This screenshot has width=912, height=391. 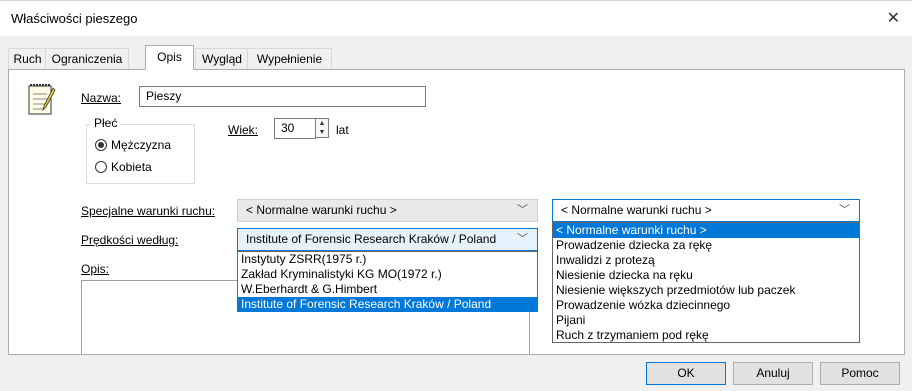 I want to click on list-item: < Normalne warunki ruchu >, so click(x=706, y=230).